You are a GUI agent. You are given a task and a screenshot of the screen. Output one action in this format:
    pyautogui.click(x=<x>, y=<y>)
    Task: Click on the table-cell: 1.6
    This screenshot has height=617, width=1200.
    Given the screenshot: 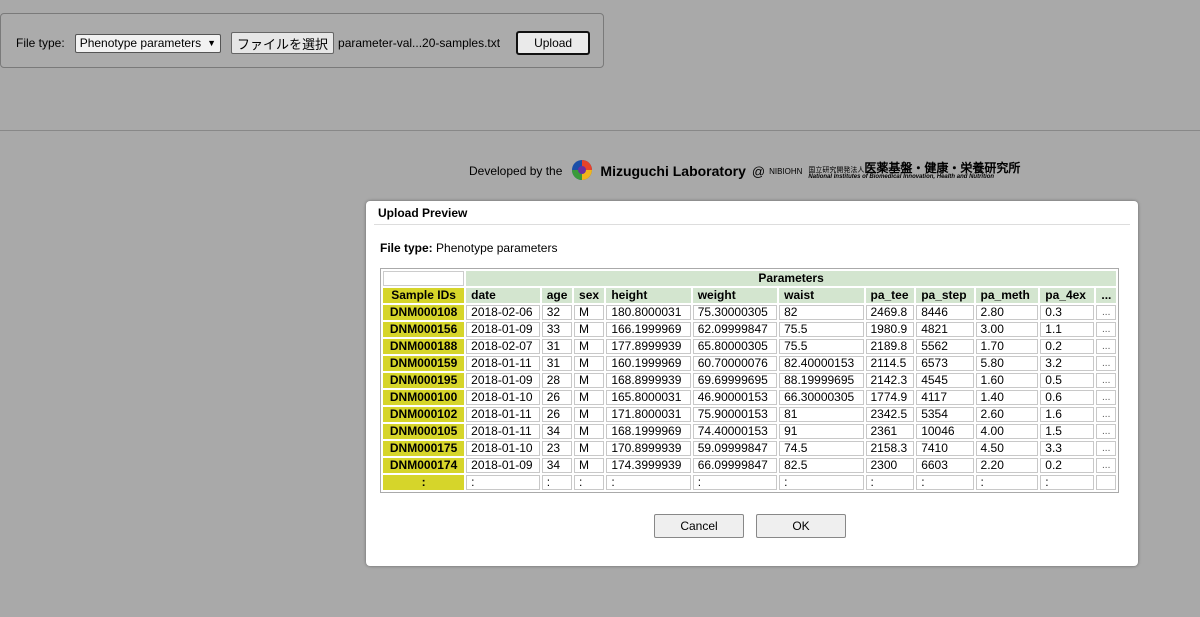 What is the action you would take?
    pyautogui.click(x=1067, y=414)
    